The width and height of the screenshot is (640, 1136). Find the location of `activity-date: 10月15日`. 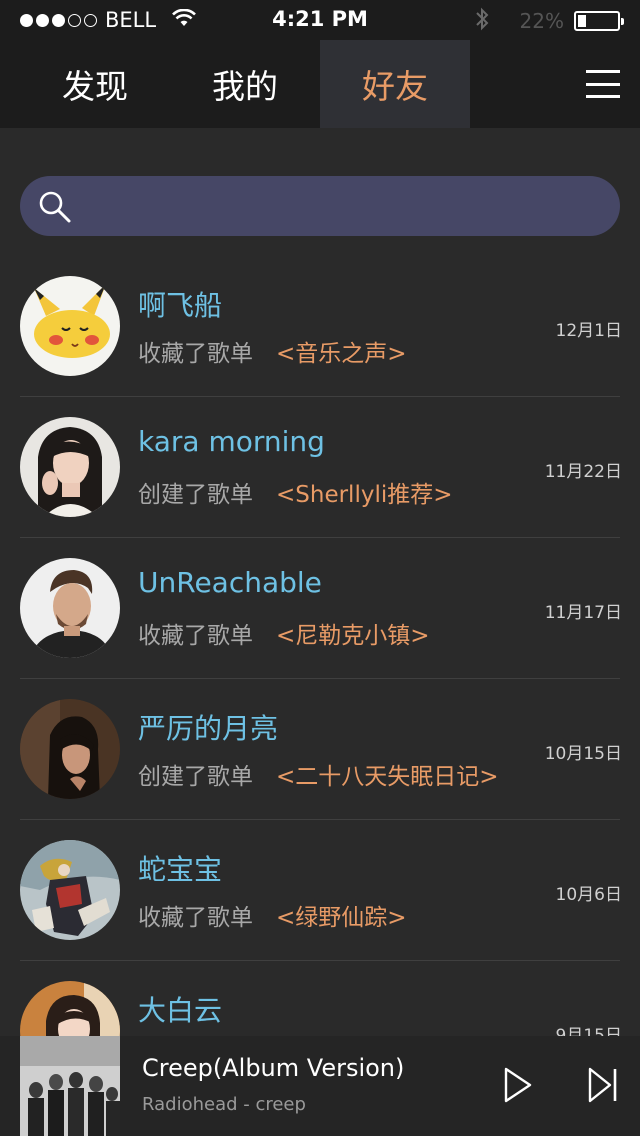

activity-date: 10月15日 is located at coordinates (583, 754).